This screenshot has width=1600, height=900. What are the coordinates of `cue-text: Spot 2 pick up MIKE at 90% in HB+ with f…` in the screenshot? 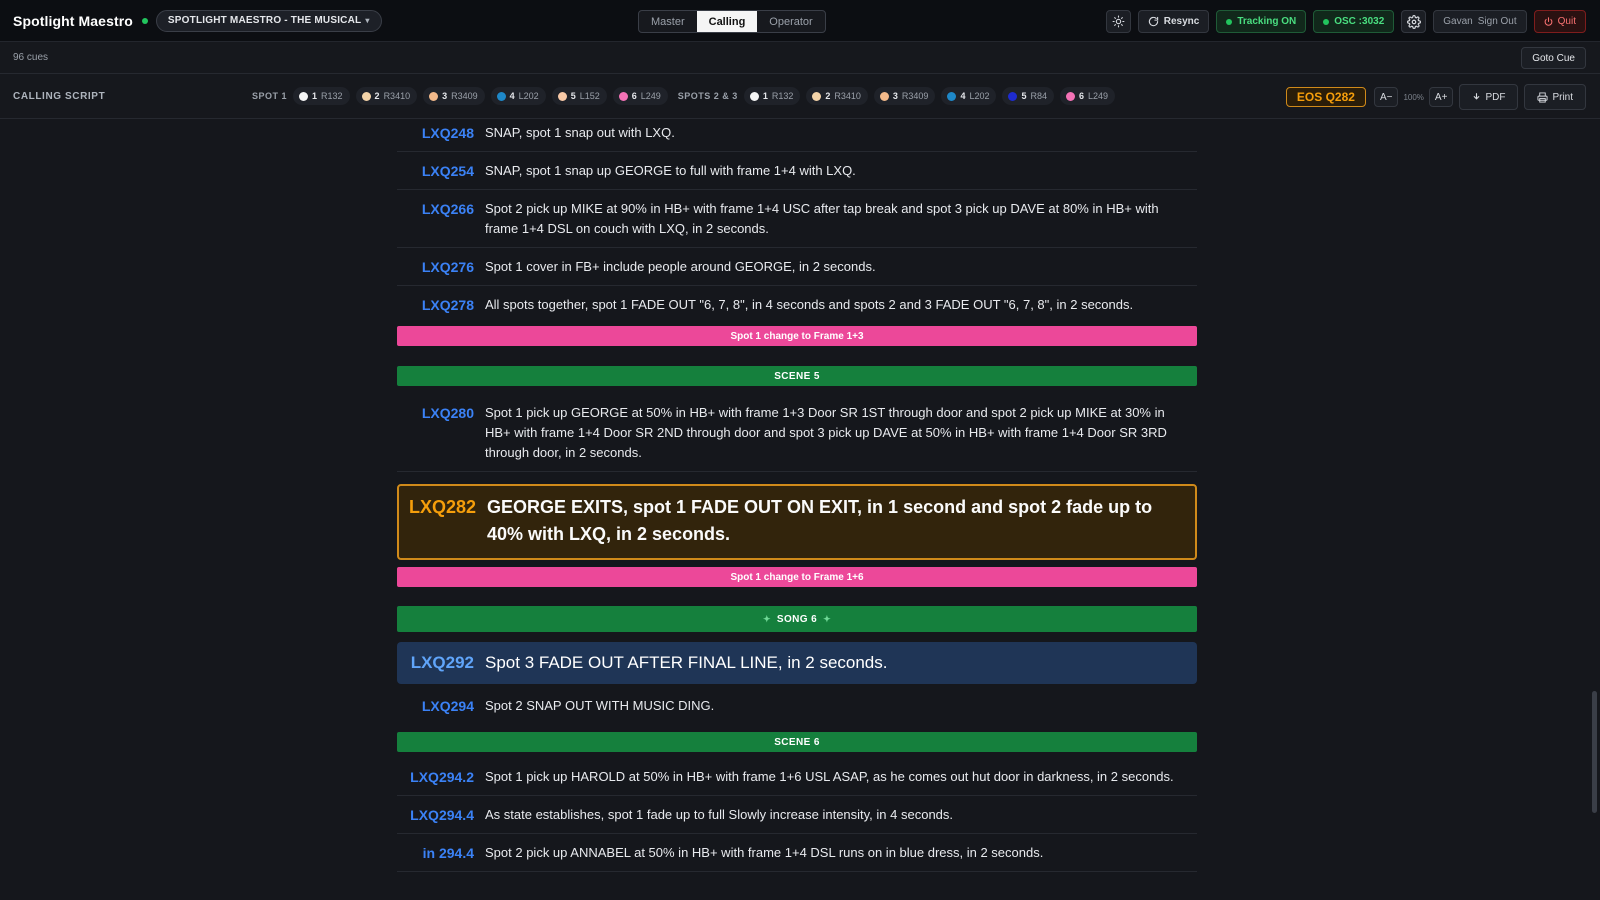 It's located at (822, 218).